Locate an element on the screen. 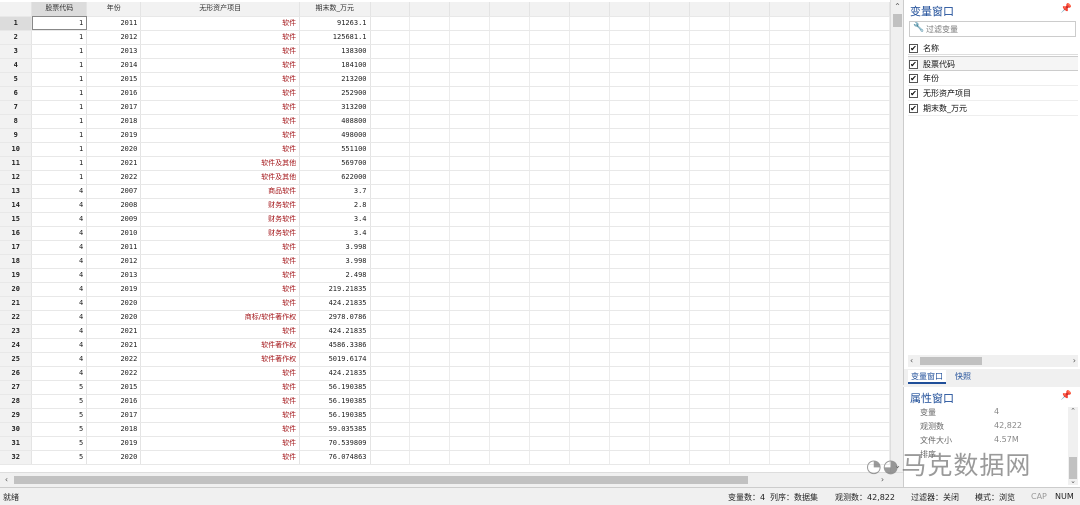  cell-year: 2018 is located at coordinates (114, 429).